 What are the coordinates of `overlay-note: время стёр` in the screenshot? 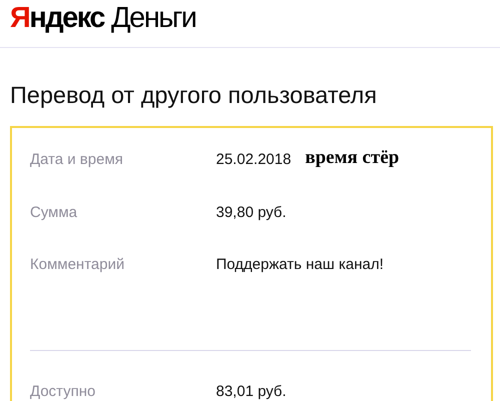 It's located at (352, 158).